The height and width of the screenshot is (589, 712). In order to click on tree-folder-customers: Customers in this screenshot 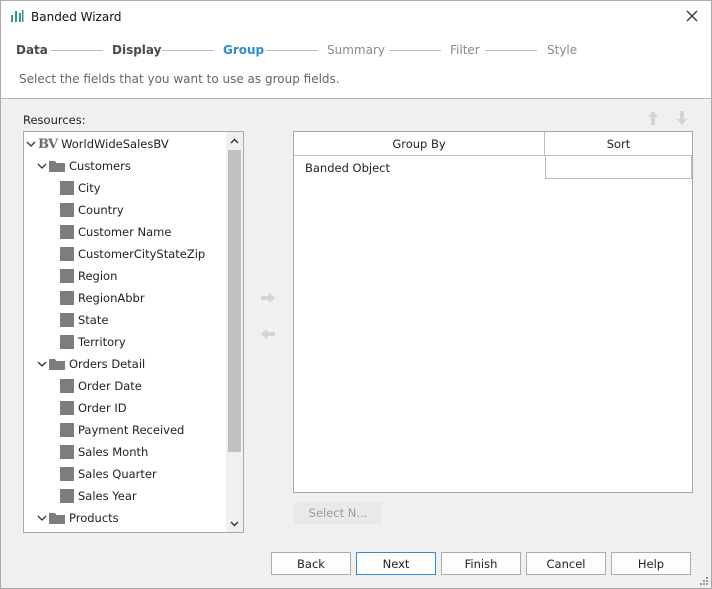, I will do `click(84, 166)`.